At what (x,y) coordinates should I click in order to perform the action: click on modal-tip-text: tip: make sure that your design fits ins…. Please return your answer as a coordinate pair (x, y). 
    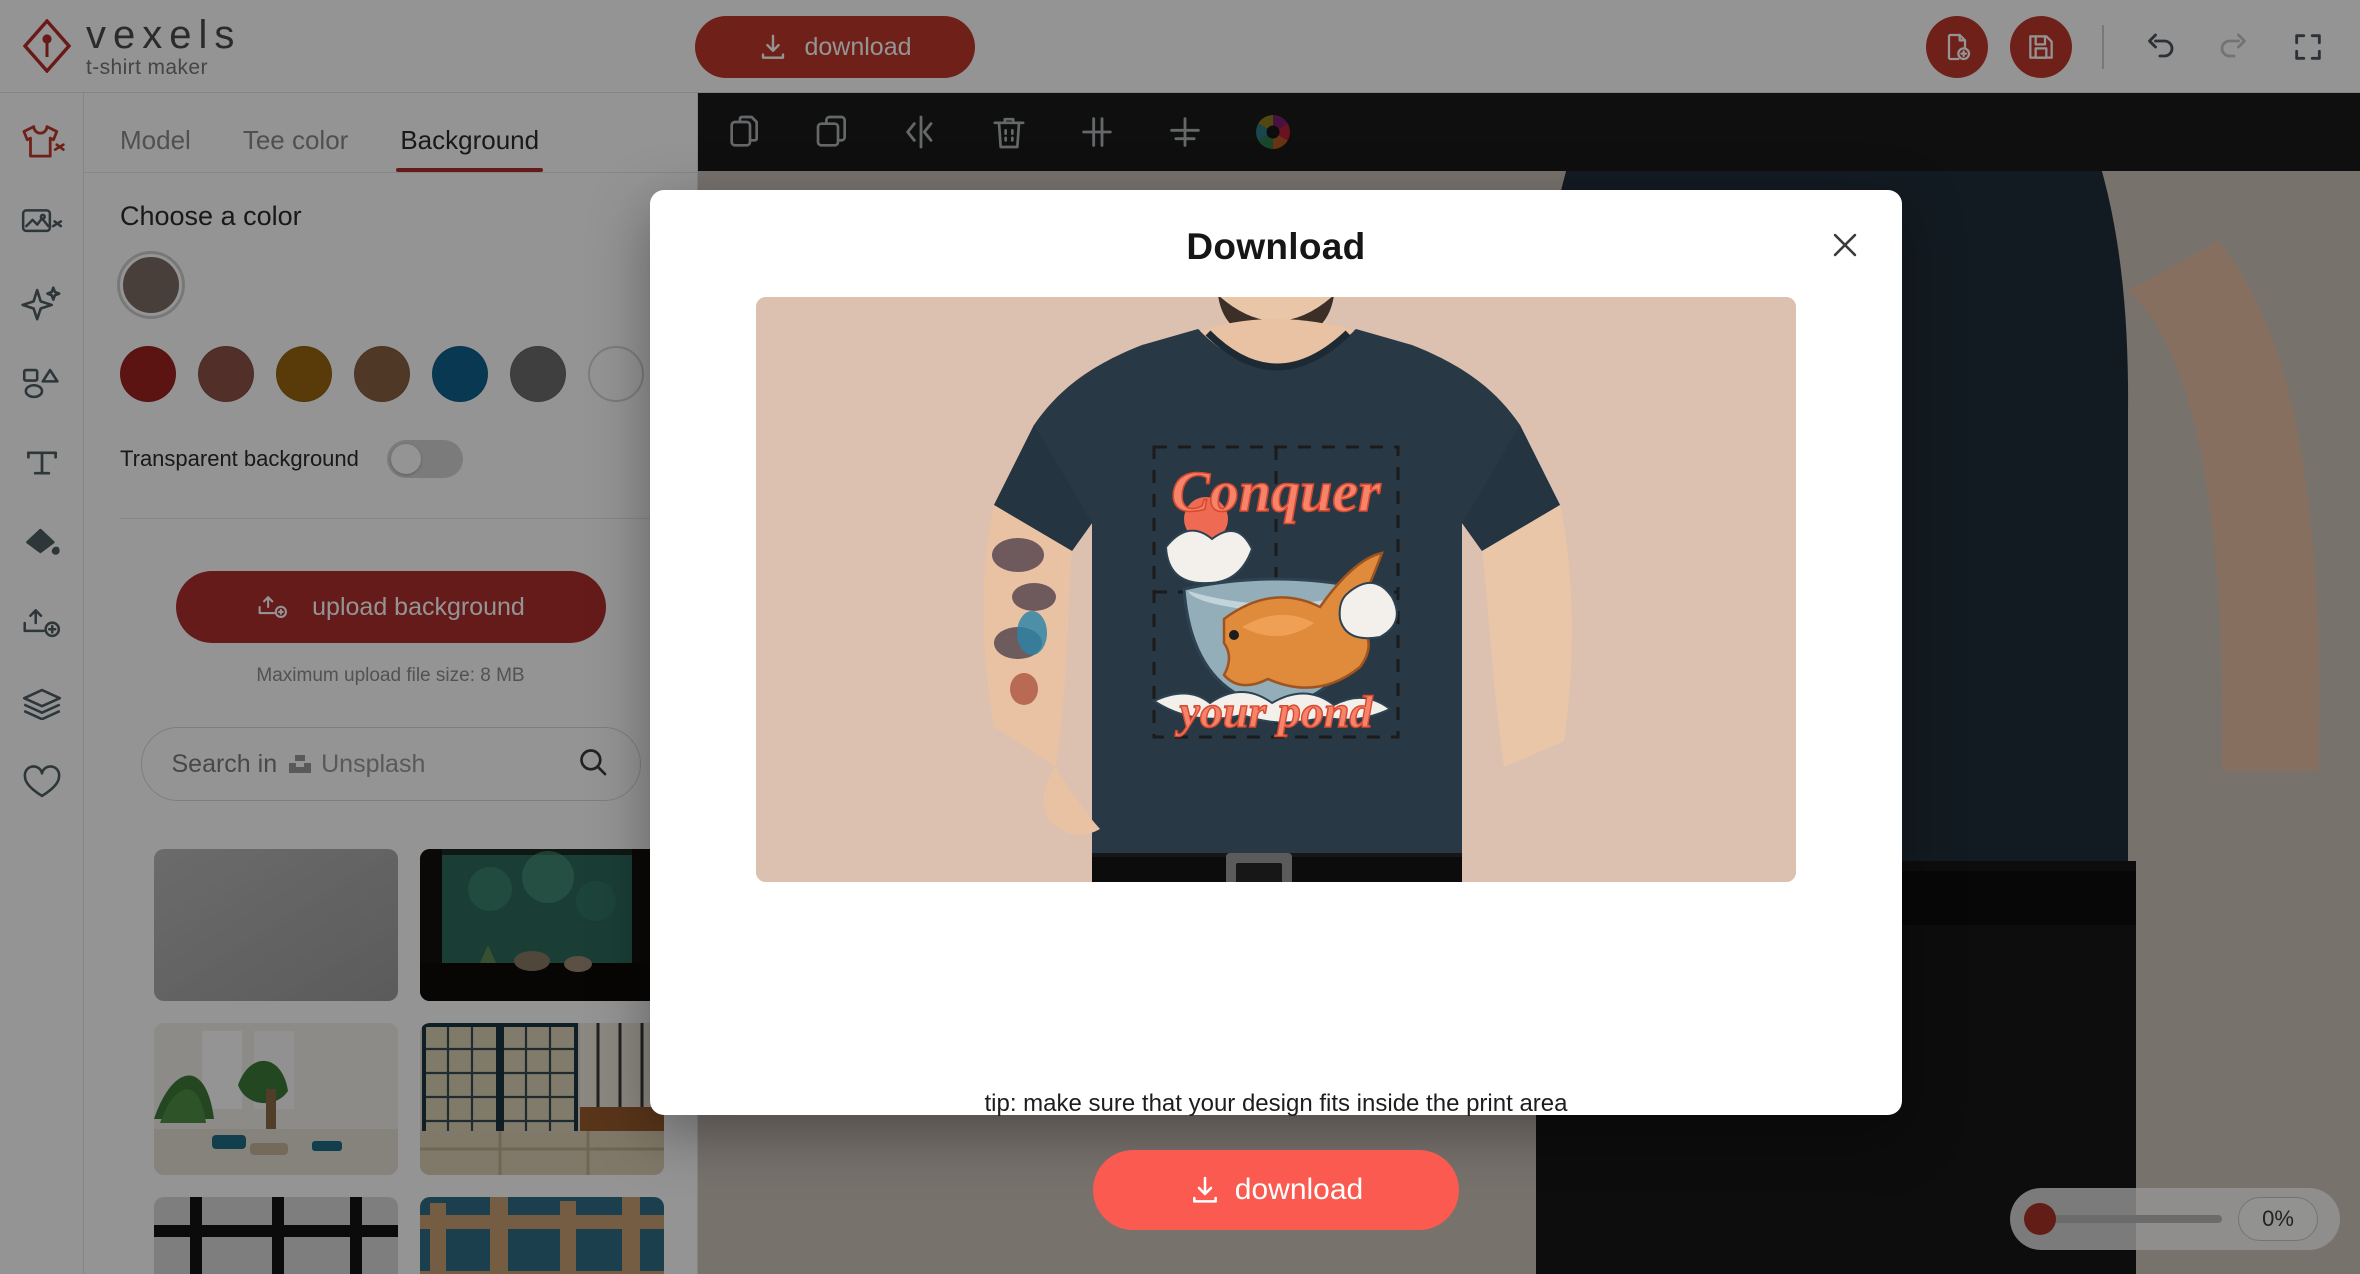
    Looking at the image, I should click on (1276, 1103).